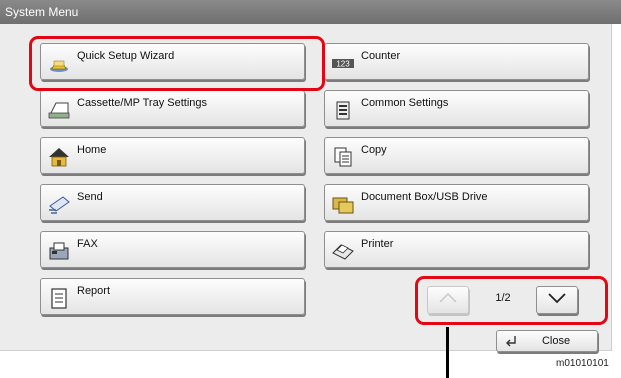 This screenshot has height=378, width=621. I want to click on close-button: Close, so click(547, 341).